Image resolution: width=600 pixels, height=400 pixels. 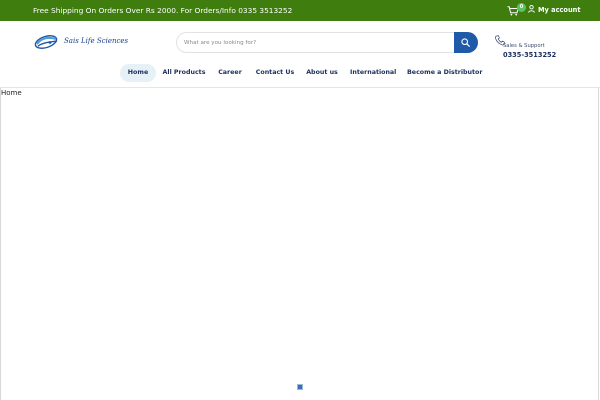 What do you see at coordinates (11, 93) in the screenshot?
I see `breadcrumb: Home` at bounding box center [11, 93].